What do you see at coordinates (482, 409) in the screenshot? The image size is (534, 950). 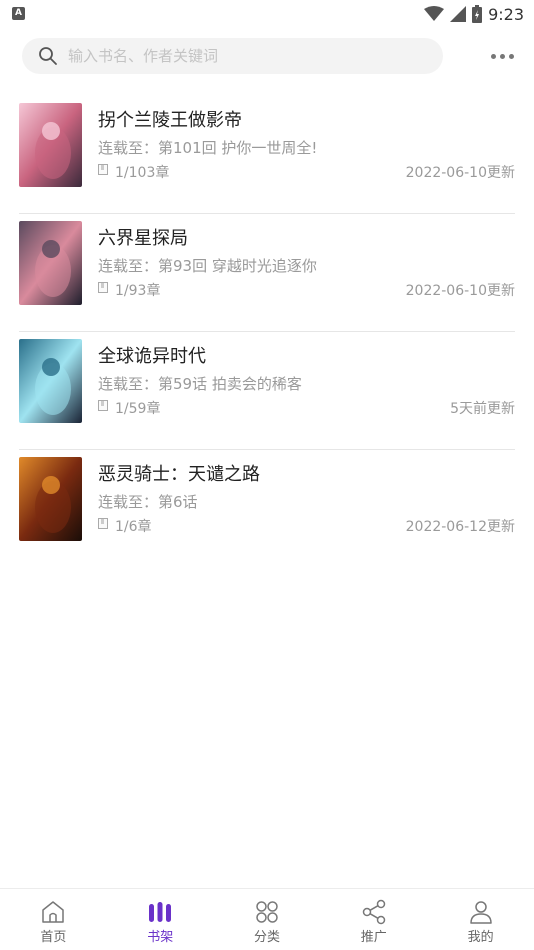 I see `book-update-time: 5天前更新` at bounding box center [482, 409].